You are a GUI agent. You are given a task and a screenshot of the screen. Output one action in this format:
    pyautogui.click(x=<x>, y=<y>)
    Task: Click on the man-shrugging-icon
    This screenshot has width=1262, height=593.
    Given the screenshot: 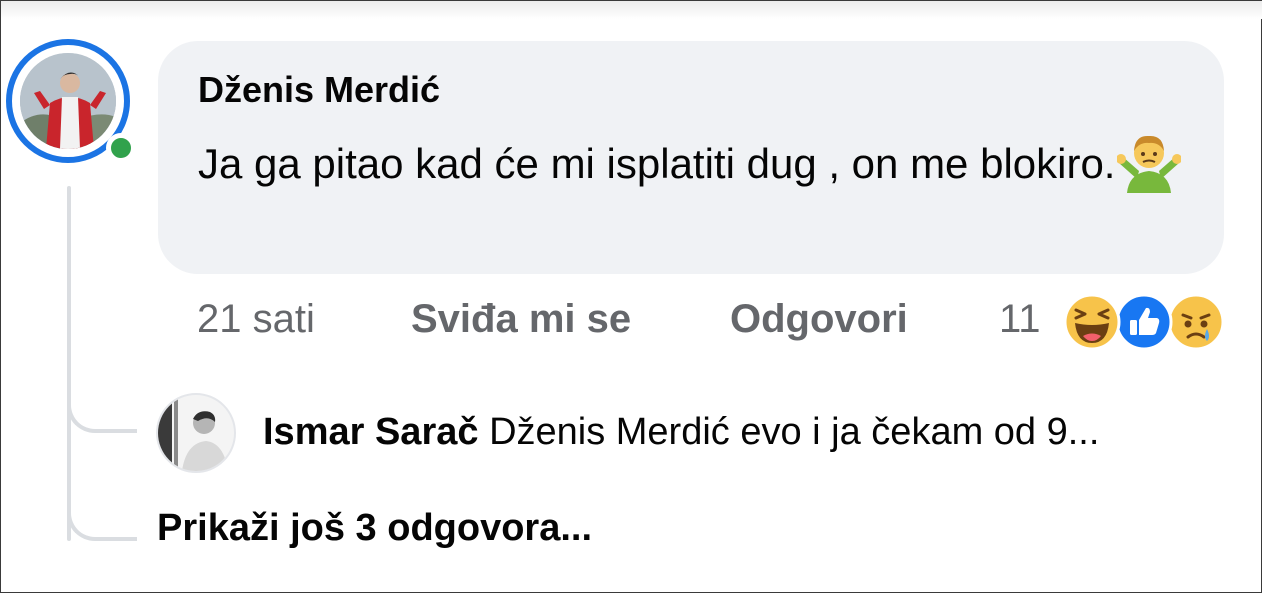 What is the action you would take?
    pyautogui.click(x=1149, y=164)
    